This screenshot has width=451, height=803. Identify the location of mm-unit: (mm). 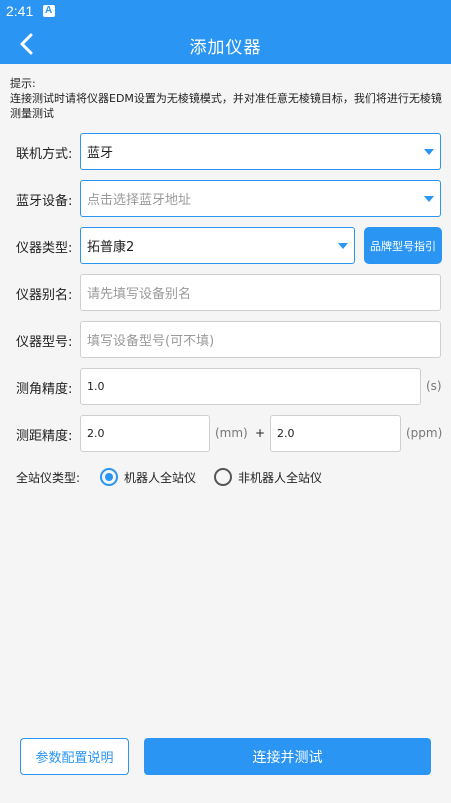
(231, 433).